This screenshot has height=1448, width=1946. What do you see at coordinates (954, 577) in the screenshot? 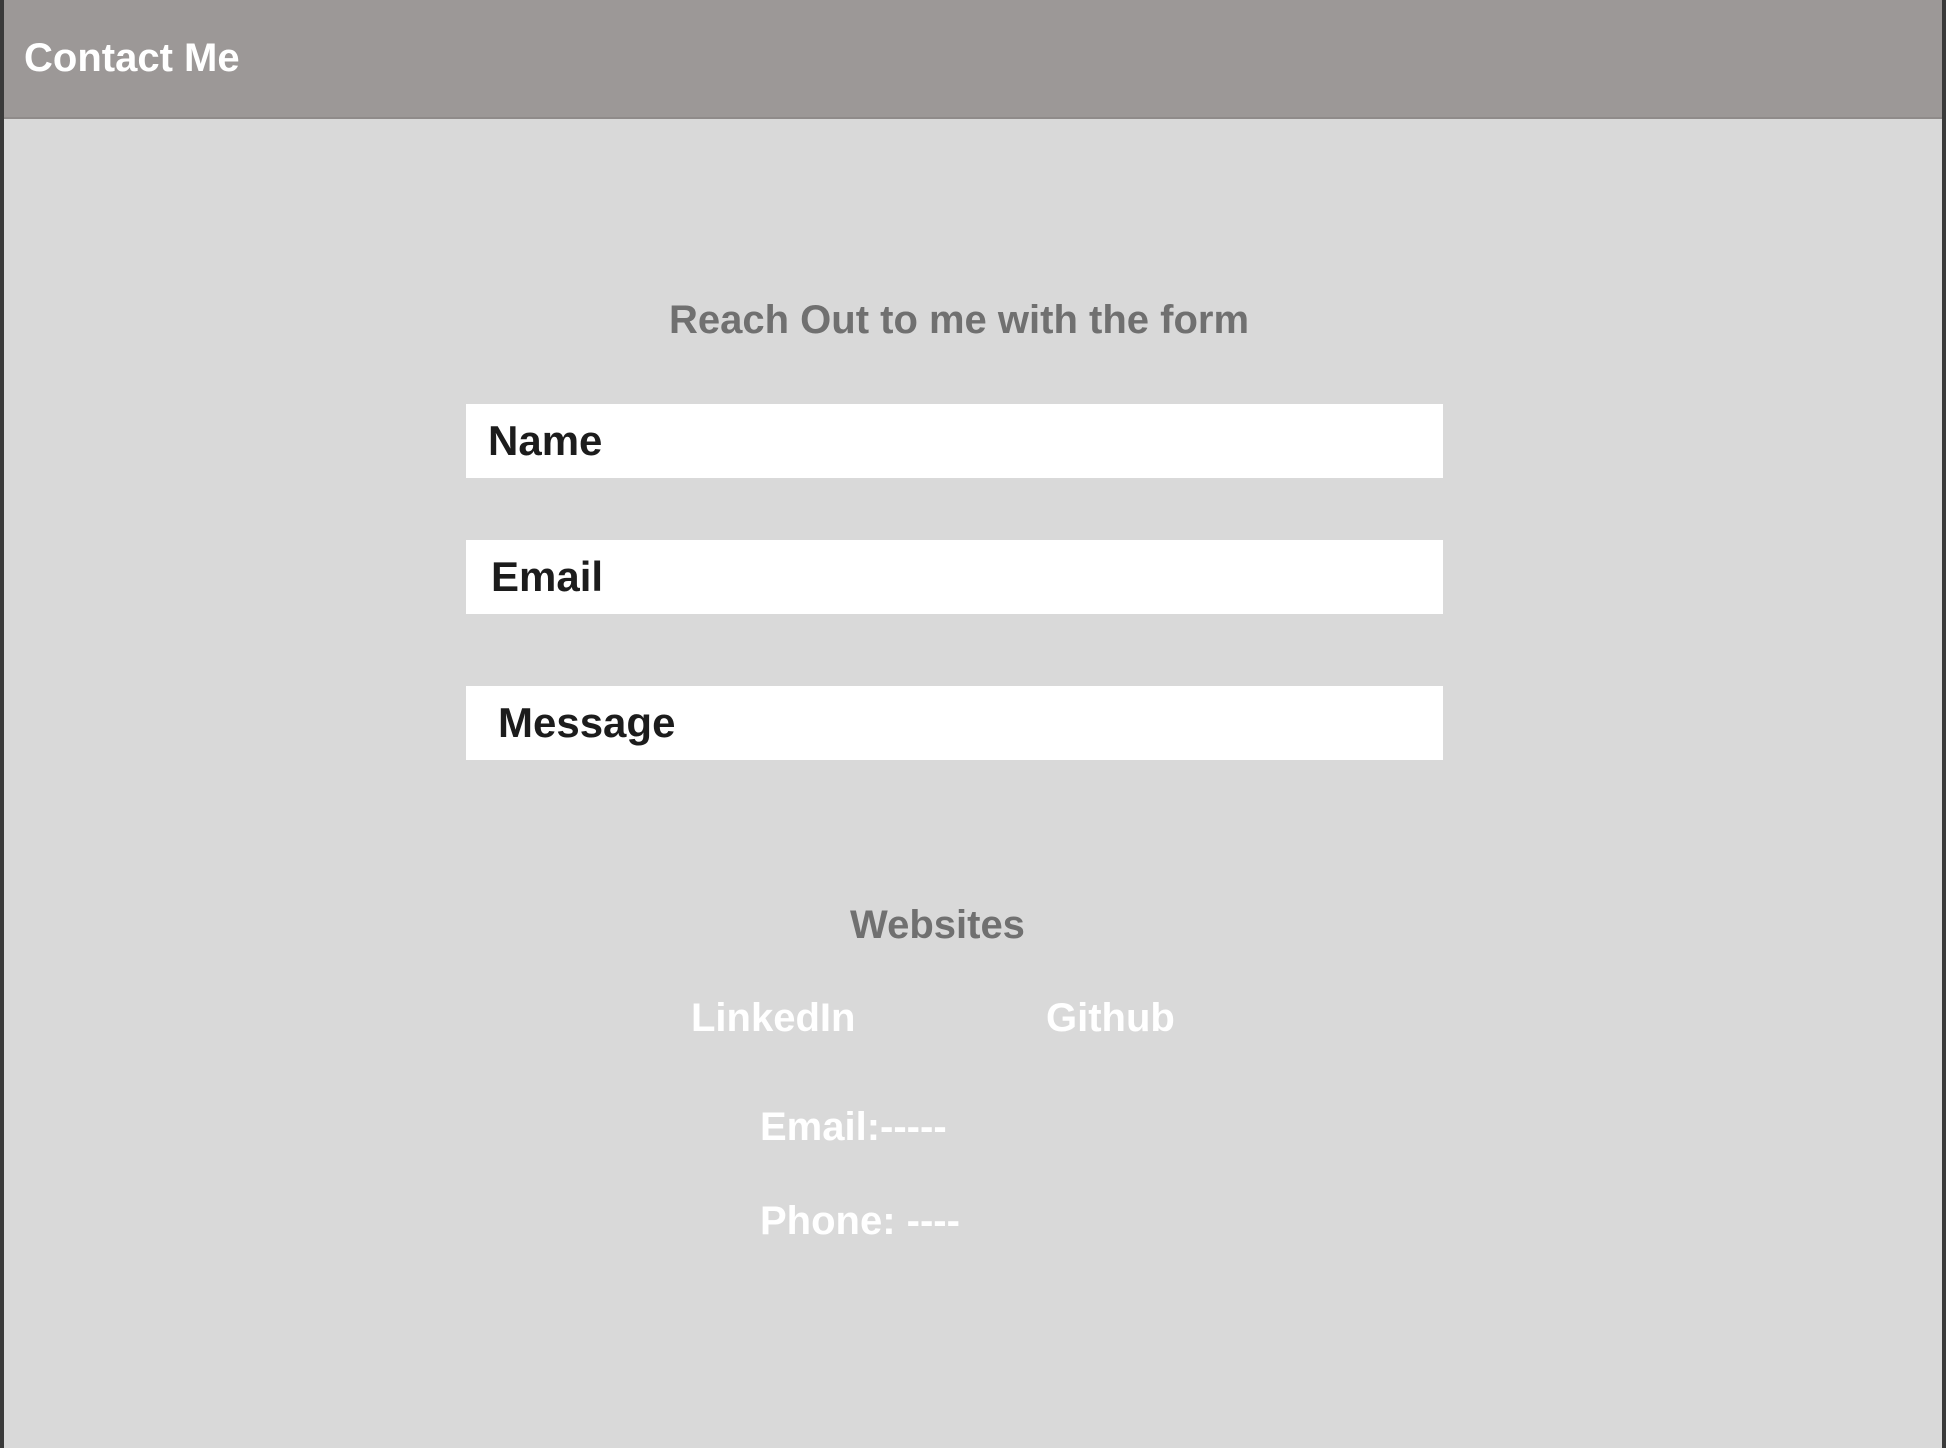
I see `email-field: Email` at bounding box center [954, 577].